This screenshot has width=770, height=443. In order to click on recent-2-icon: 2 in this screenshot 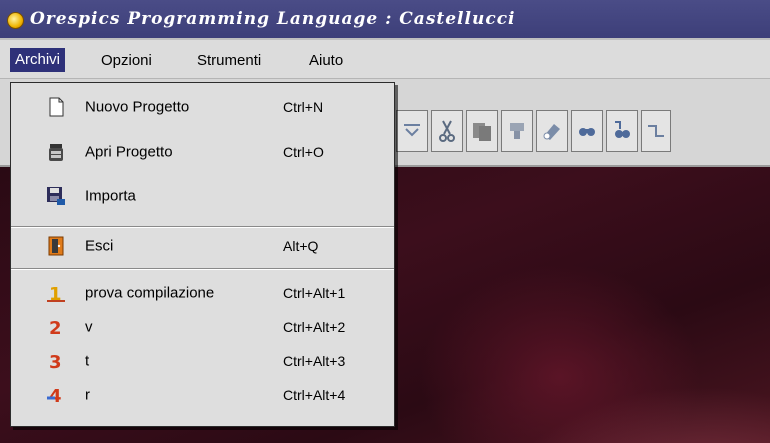, I will do `click(56, 327)`.